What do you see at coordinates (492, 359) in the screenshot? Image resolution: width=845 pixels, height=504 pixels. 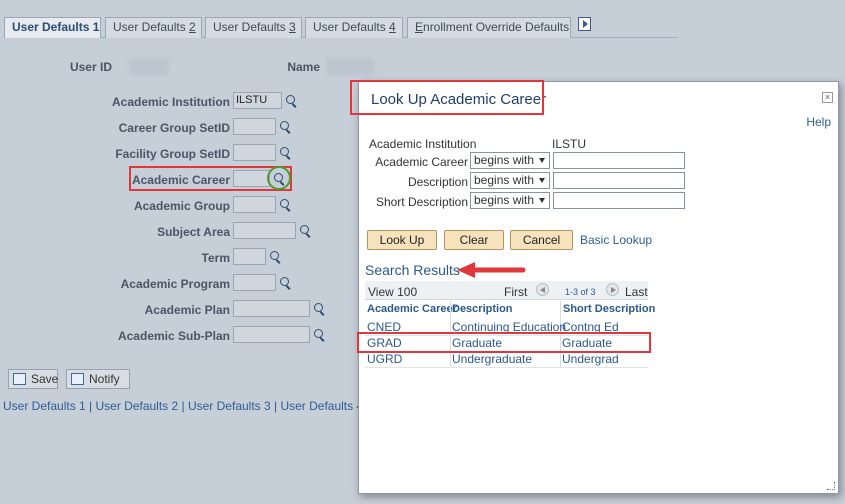 I see `cell-description: Undergraduate` at bounding box center [492, 359].